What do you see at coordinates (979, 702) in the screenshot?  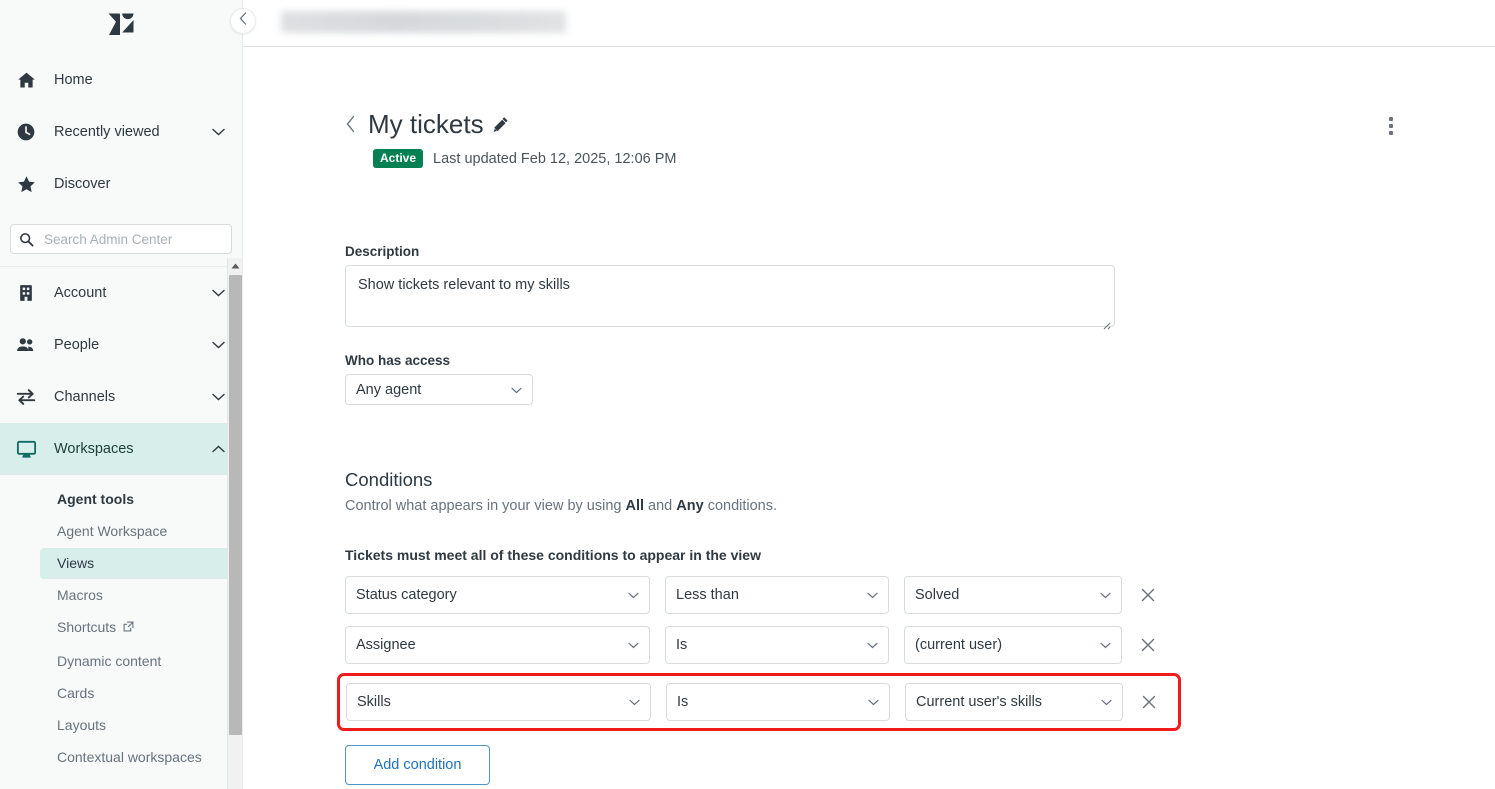 I see `condition-value-value: Current user's skills` at bounding box center [979, 702].